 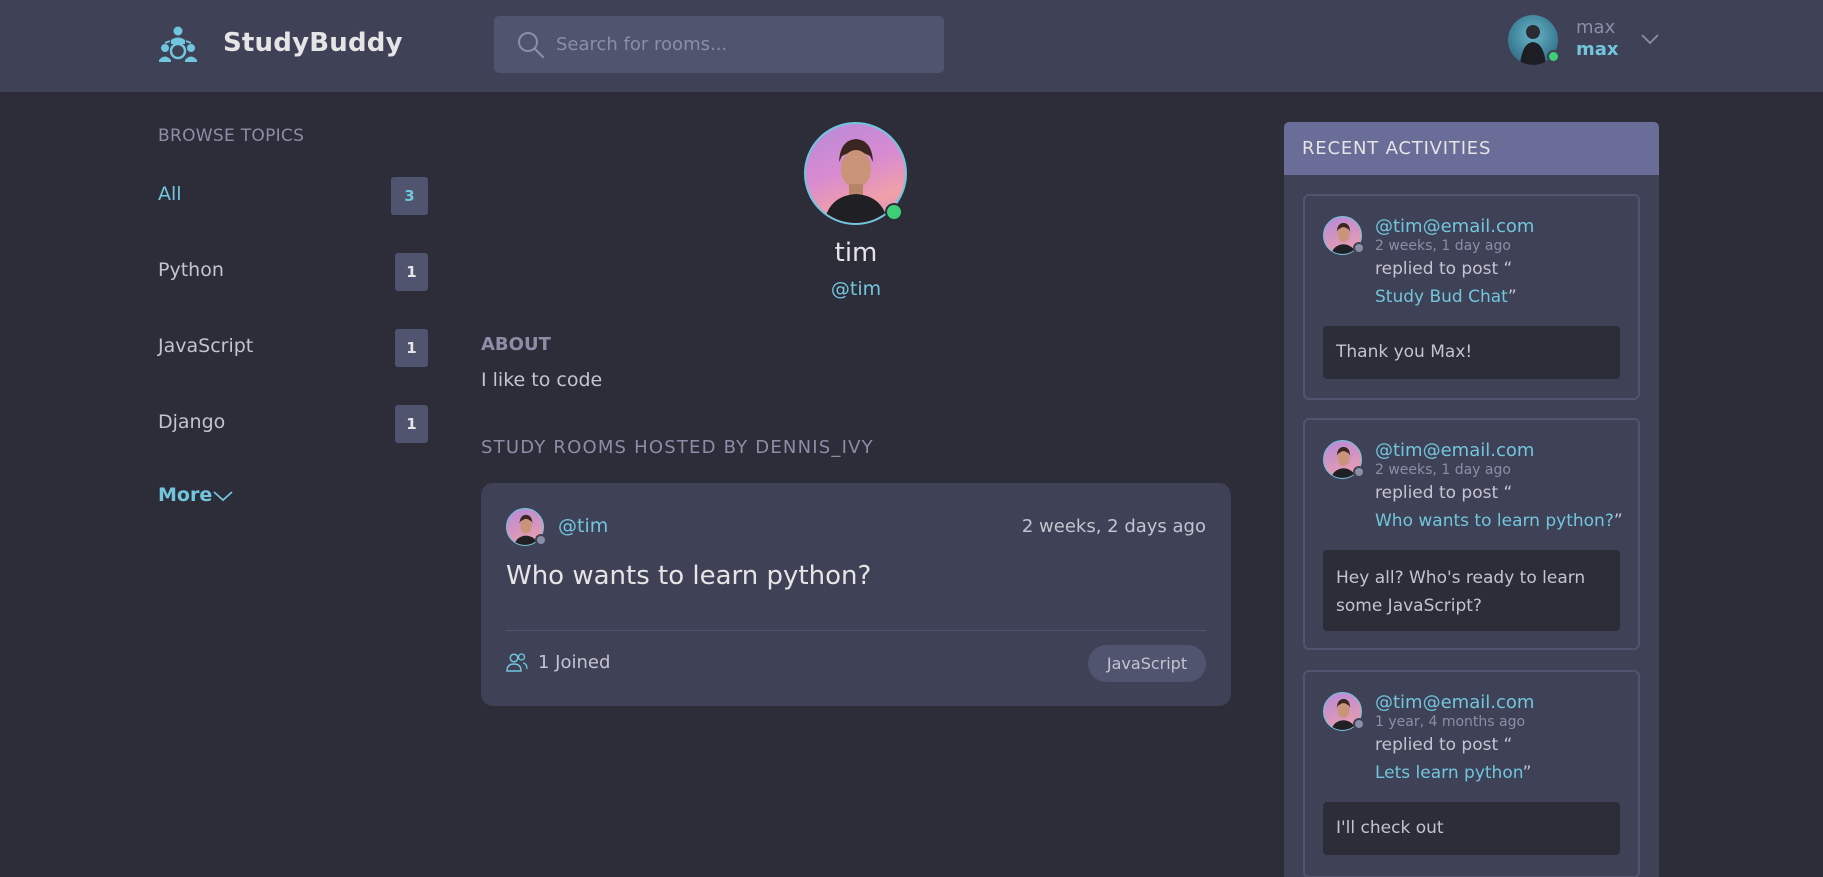 What do you see at coordinates (688, 576) in the screenshot?
I see `room-title-link: Who wants to learn python?` at bounding box center [688, 576].